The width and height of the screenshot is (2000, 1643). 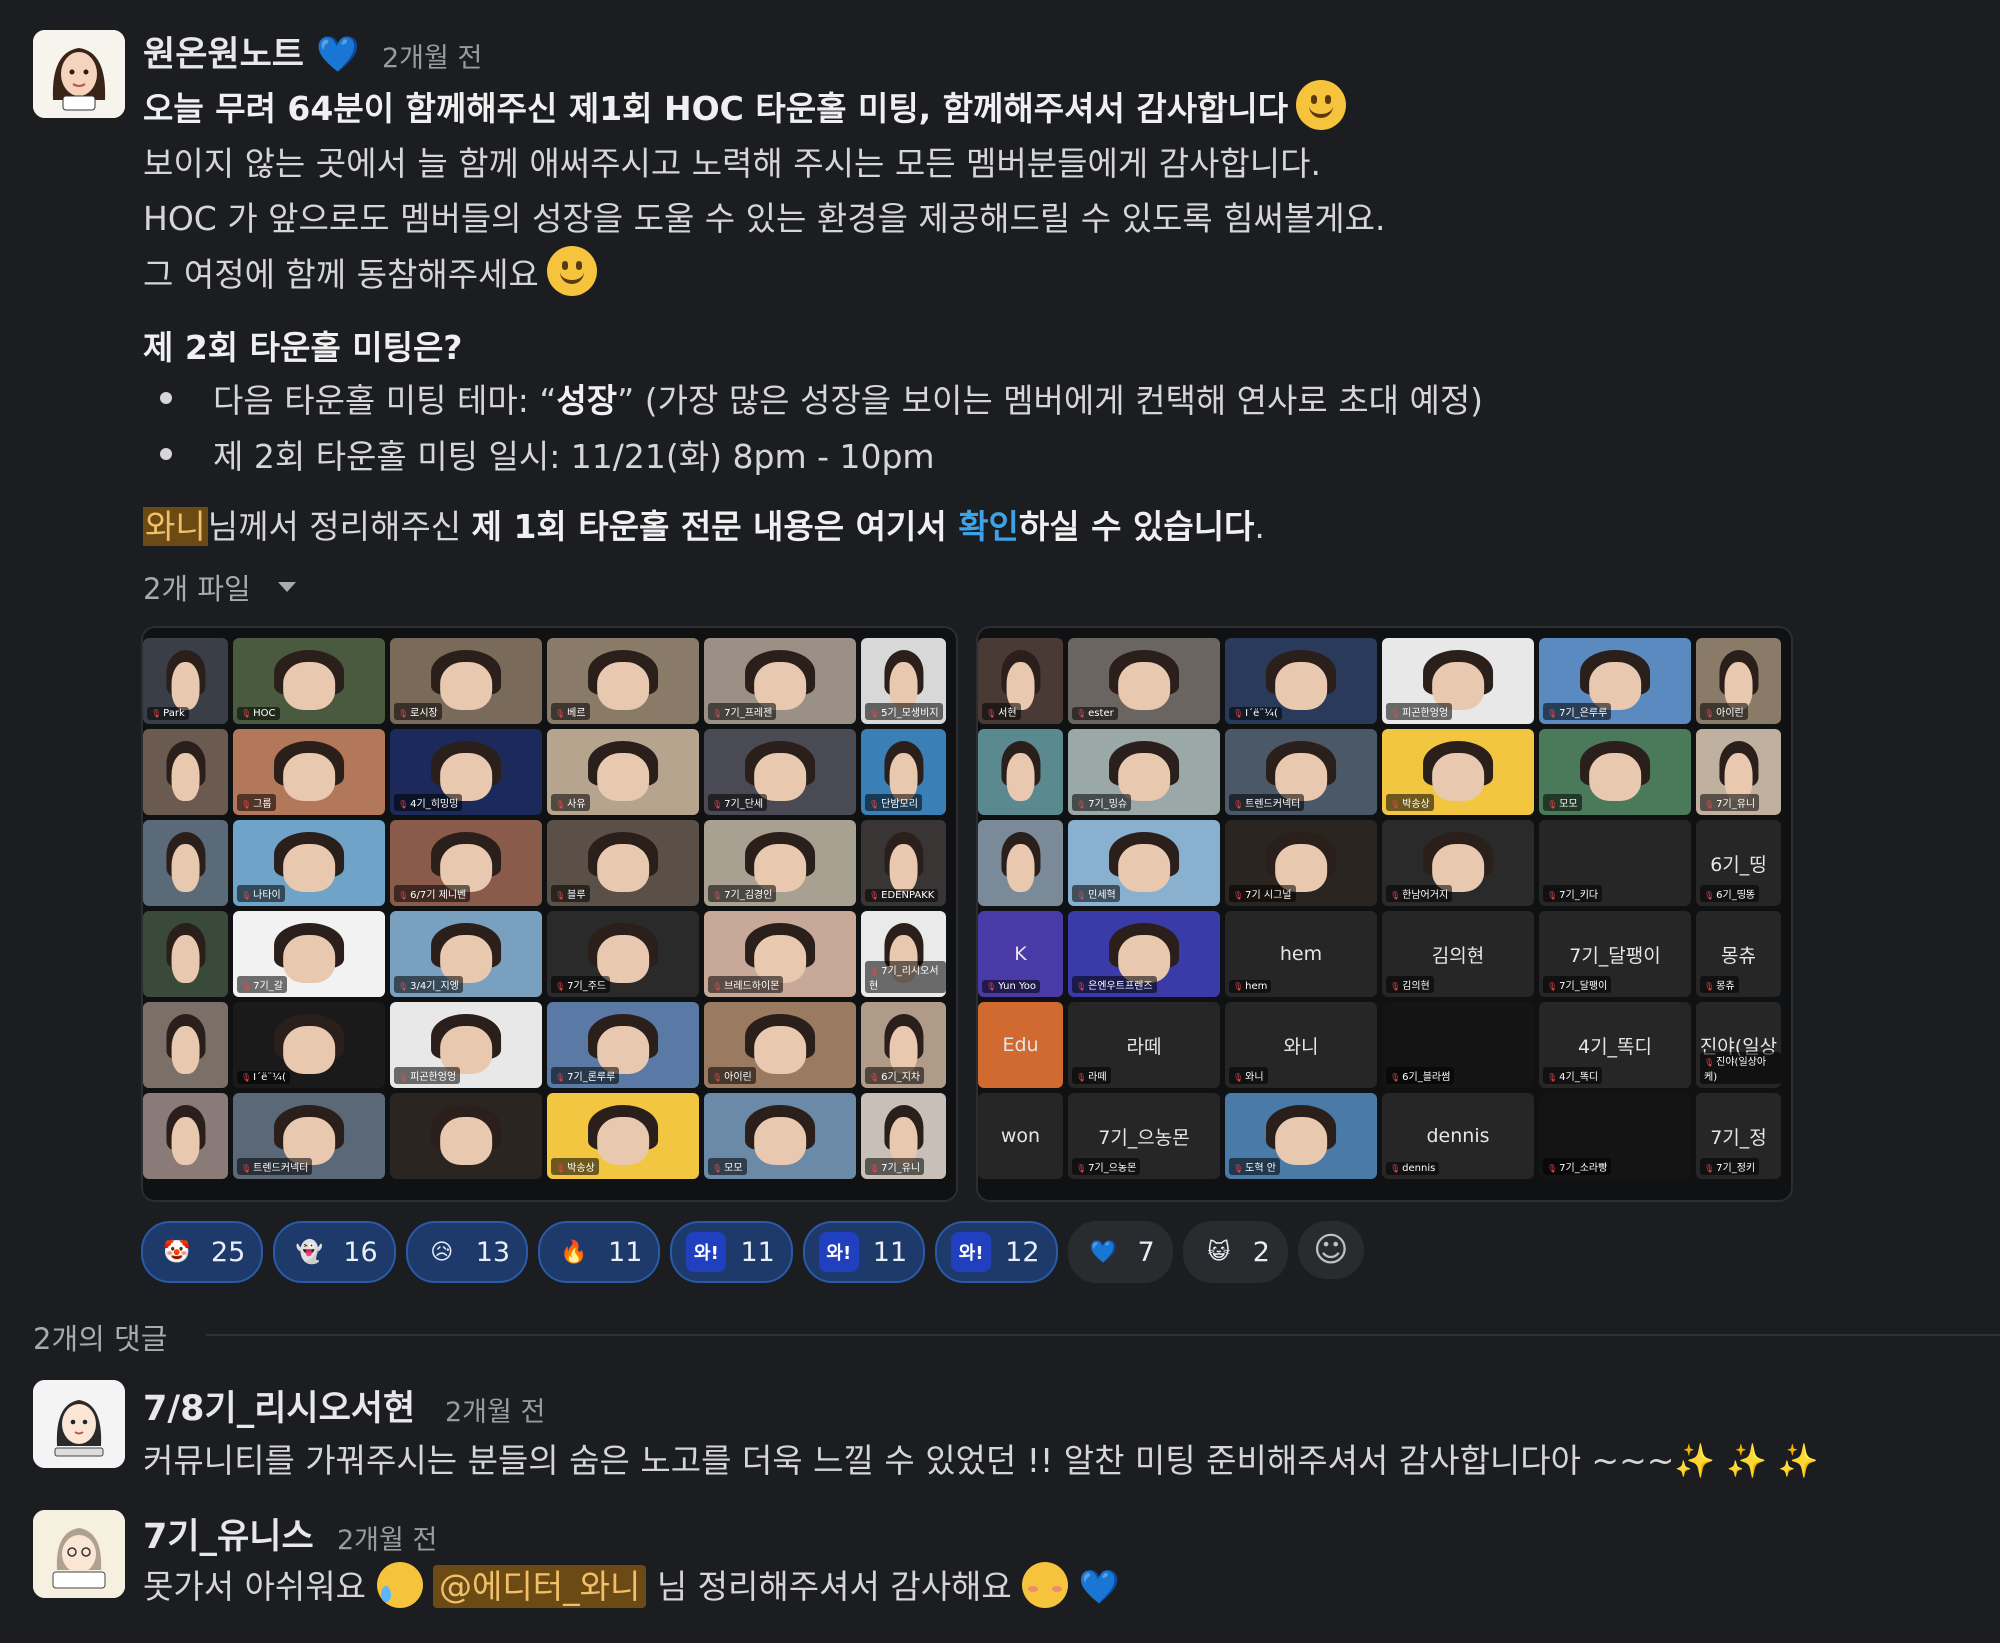 I want to click on participant-tile: 6기_띵 6기_띵똥, so click(x=1738, y=863).